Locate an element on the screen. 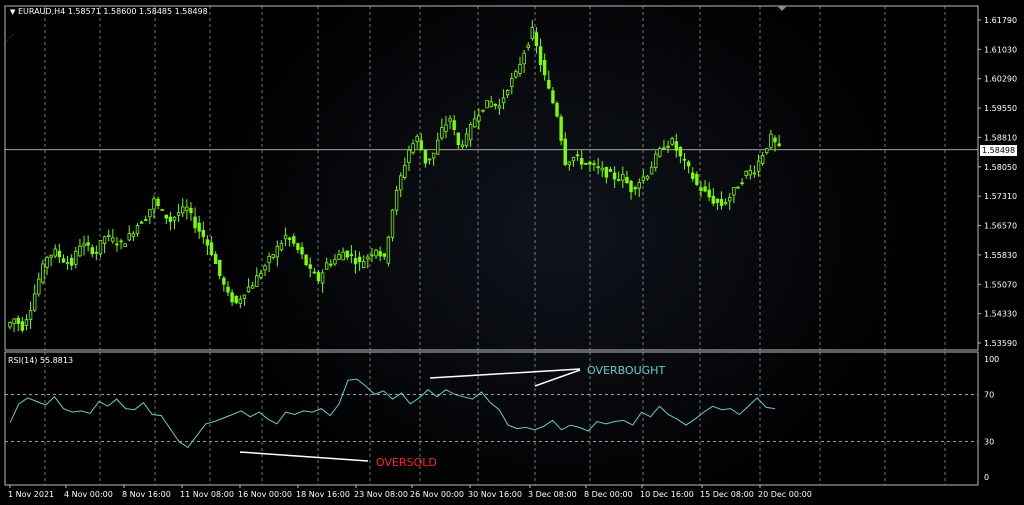 Image resolution: width=1024 pixels, height=505 pixels. time-tick-label: 16 Nov 00:00 is located at coordinates (265, 494).